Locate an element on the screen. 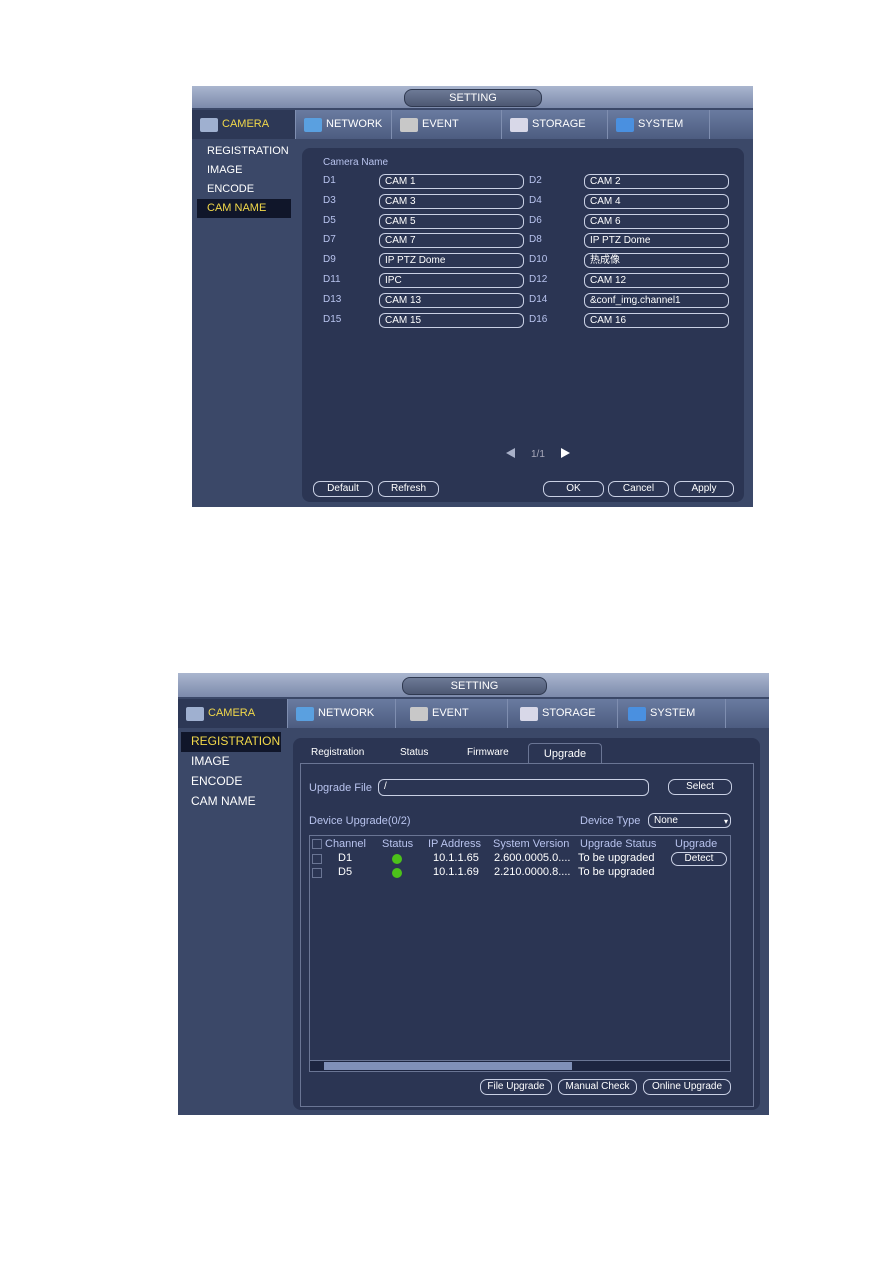 This screenshot has height=1263, width=893. camera-name-input: &conf_img.channel1 is located at coordinates (656, 300).